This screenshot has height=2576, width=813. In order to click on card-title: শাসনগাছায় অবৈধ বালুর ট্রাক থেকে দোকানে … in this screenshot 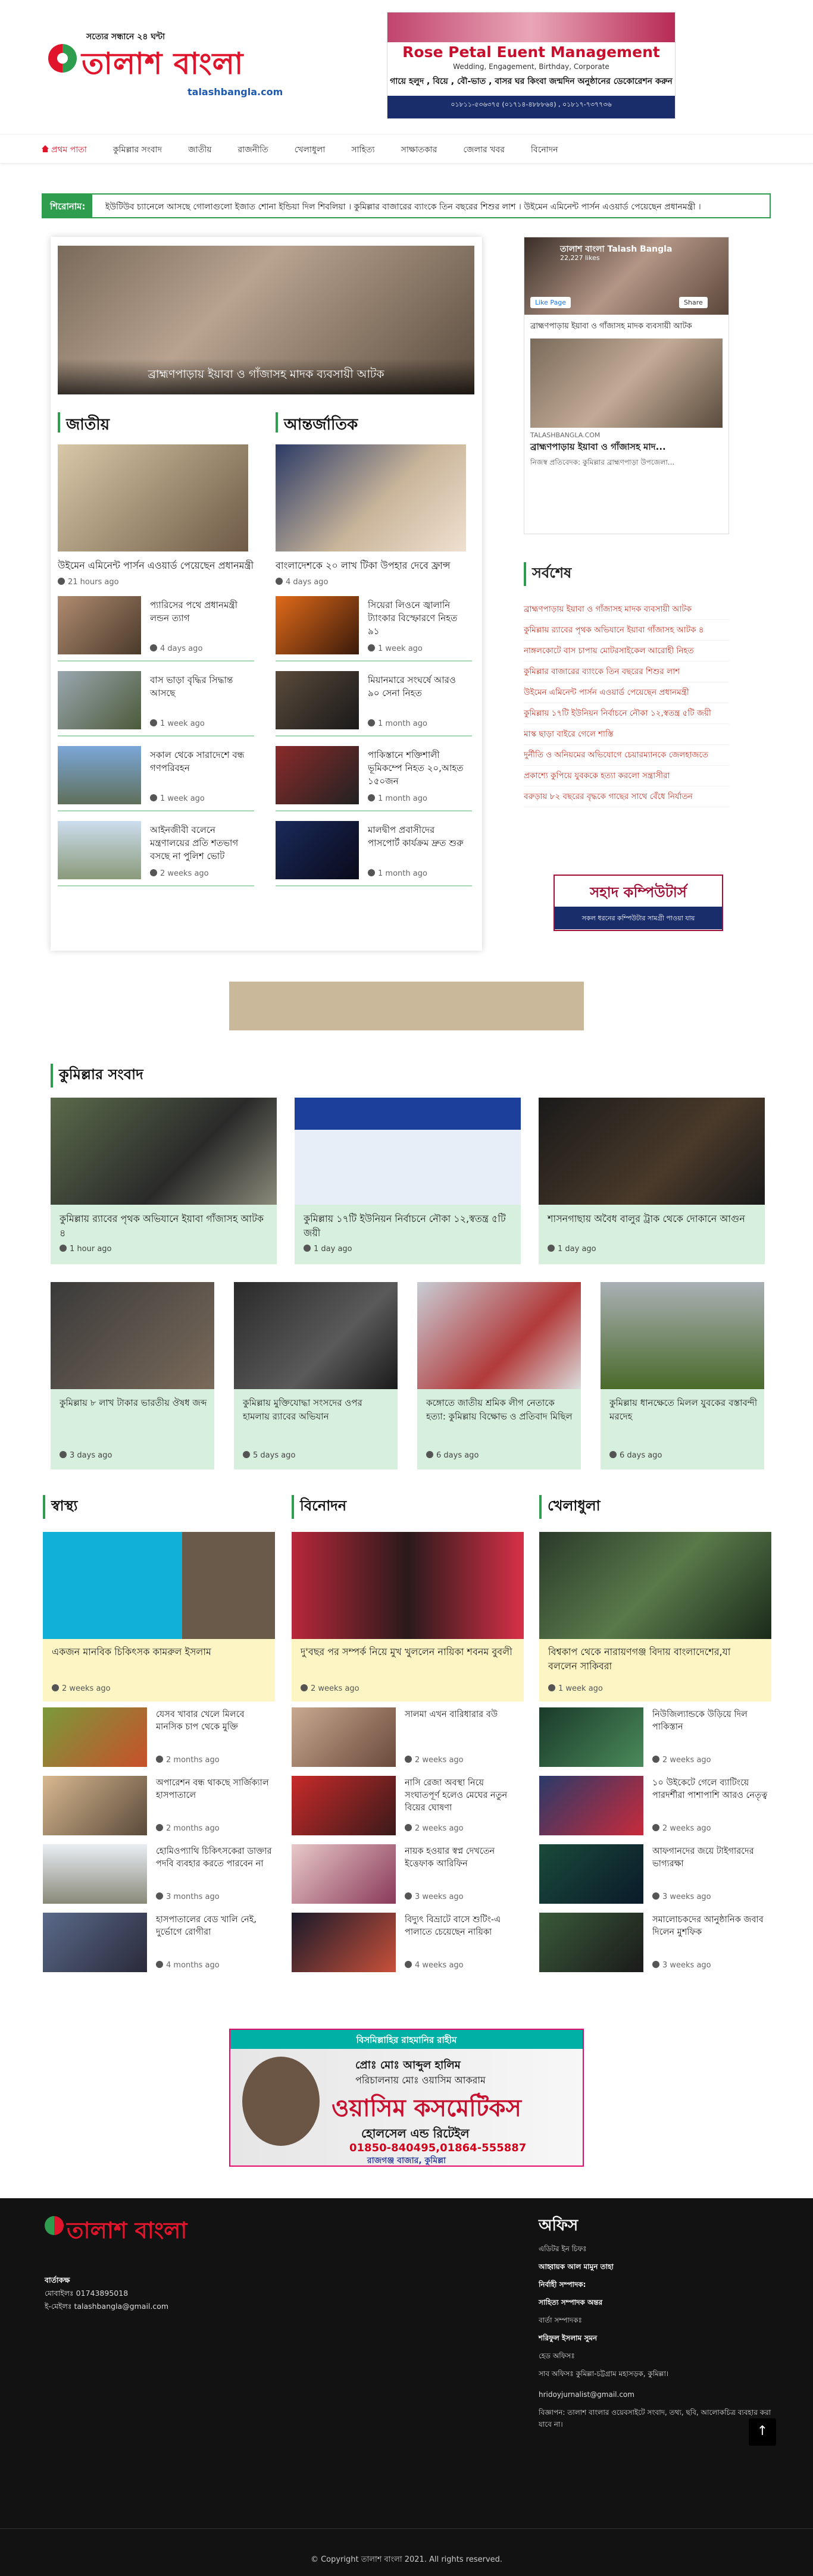, I will do `click(652, 1219)`.